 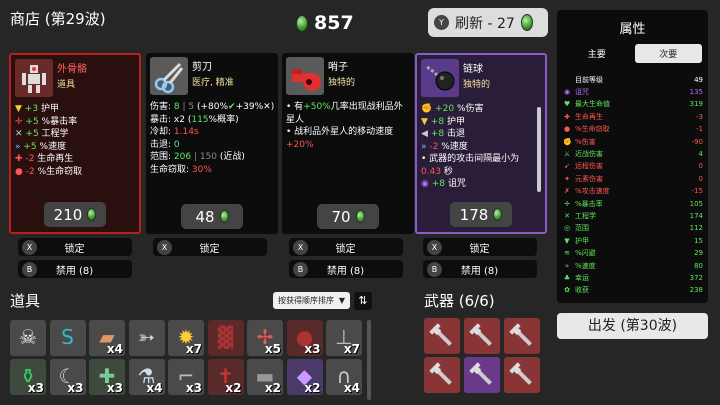 What do you see at coordinates (585, 215) in the screenshot?
I see `attribute-label: 工程学` at bounding box center [585, 215].